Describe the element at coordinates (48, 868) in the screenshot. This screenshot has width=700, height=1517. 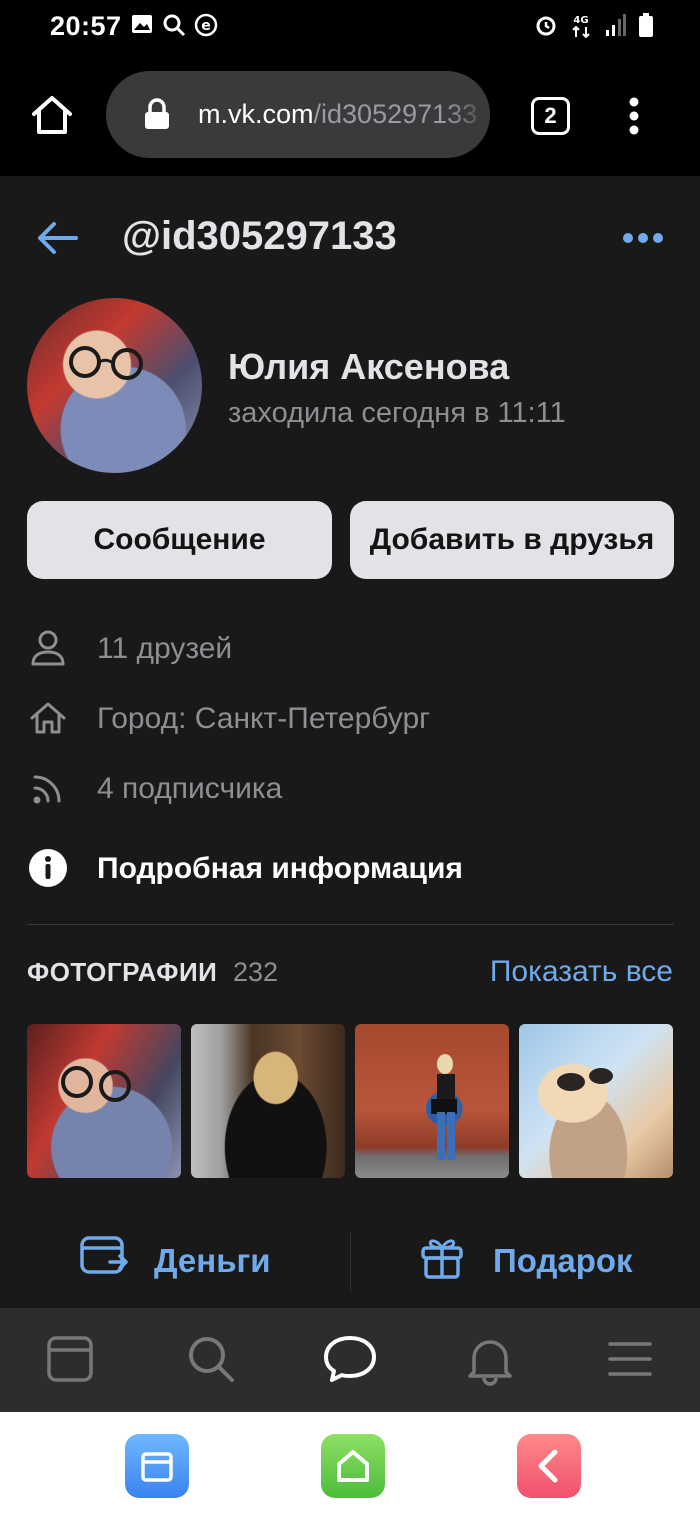
I see `info-icon` at that location.